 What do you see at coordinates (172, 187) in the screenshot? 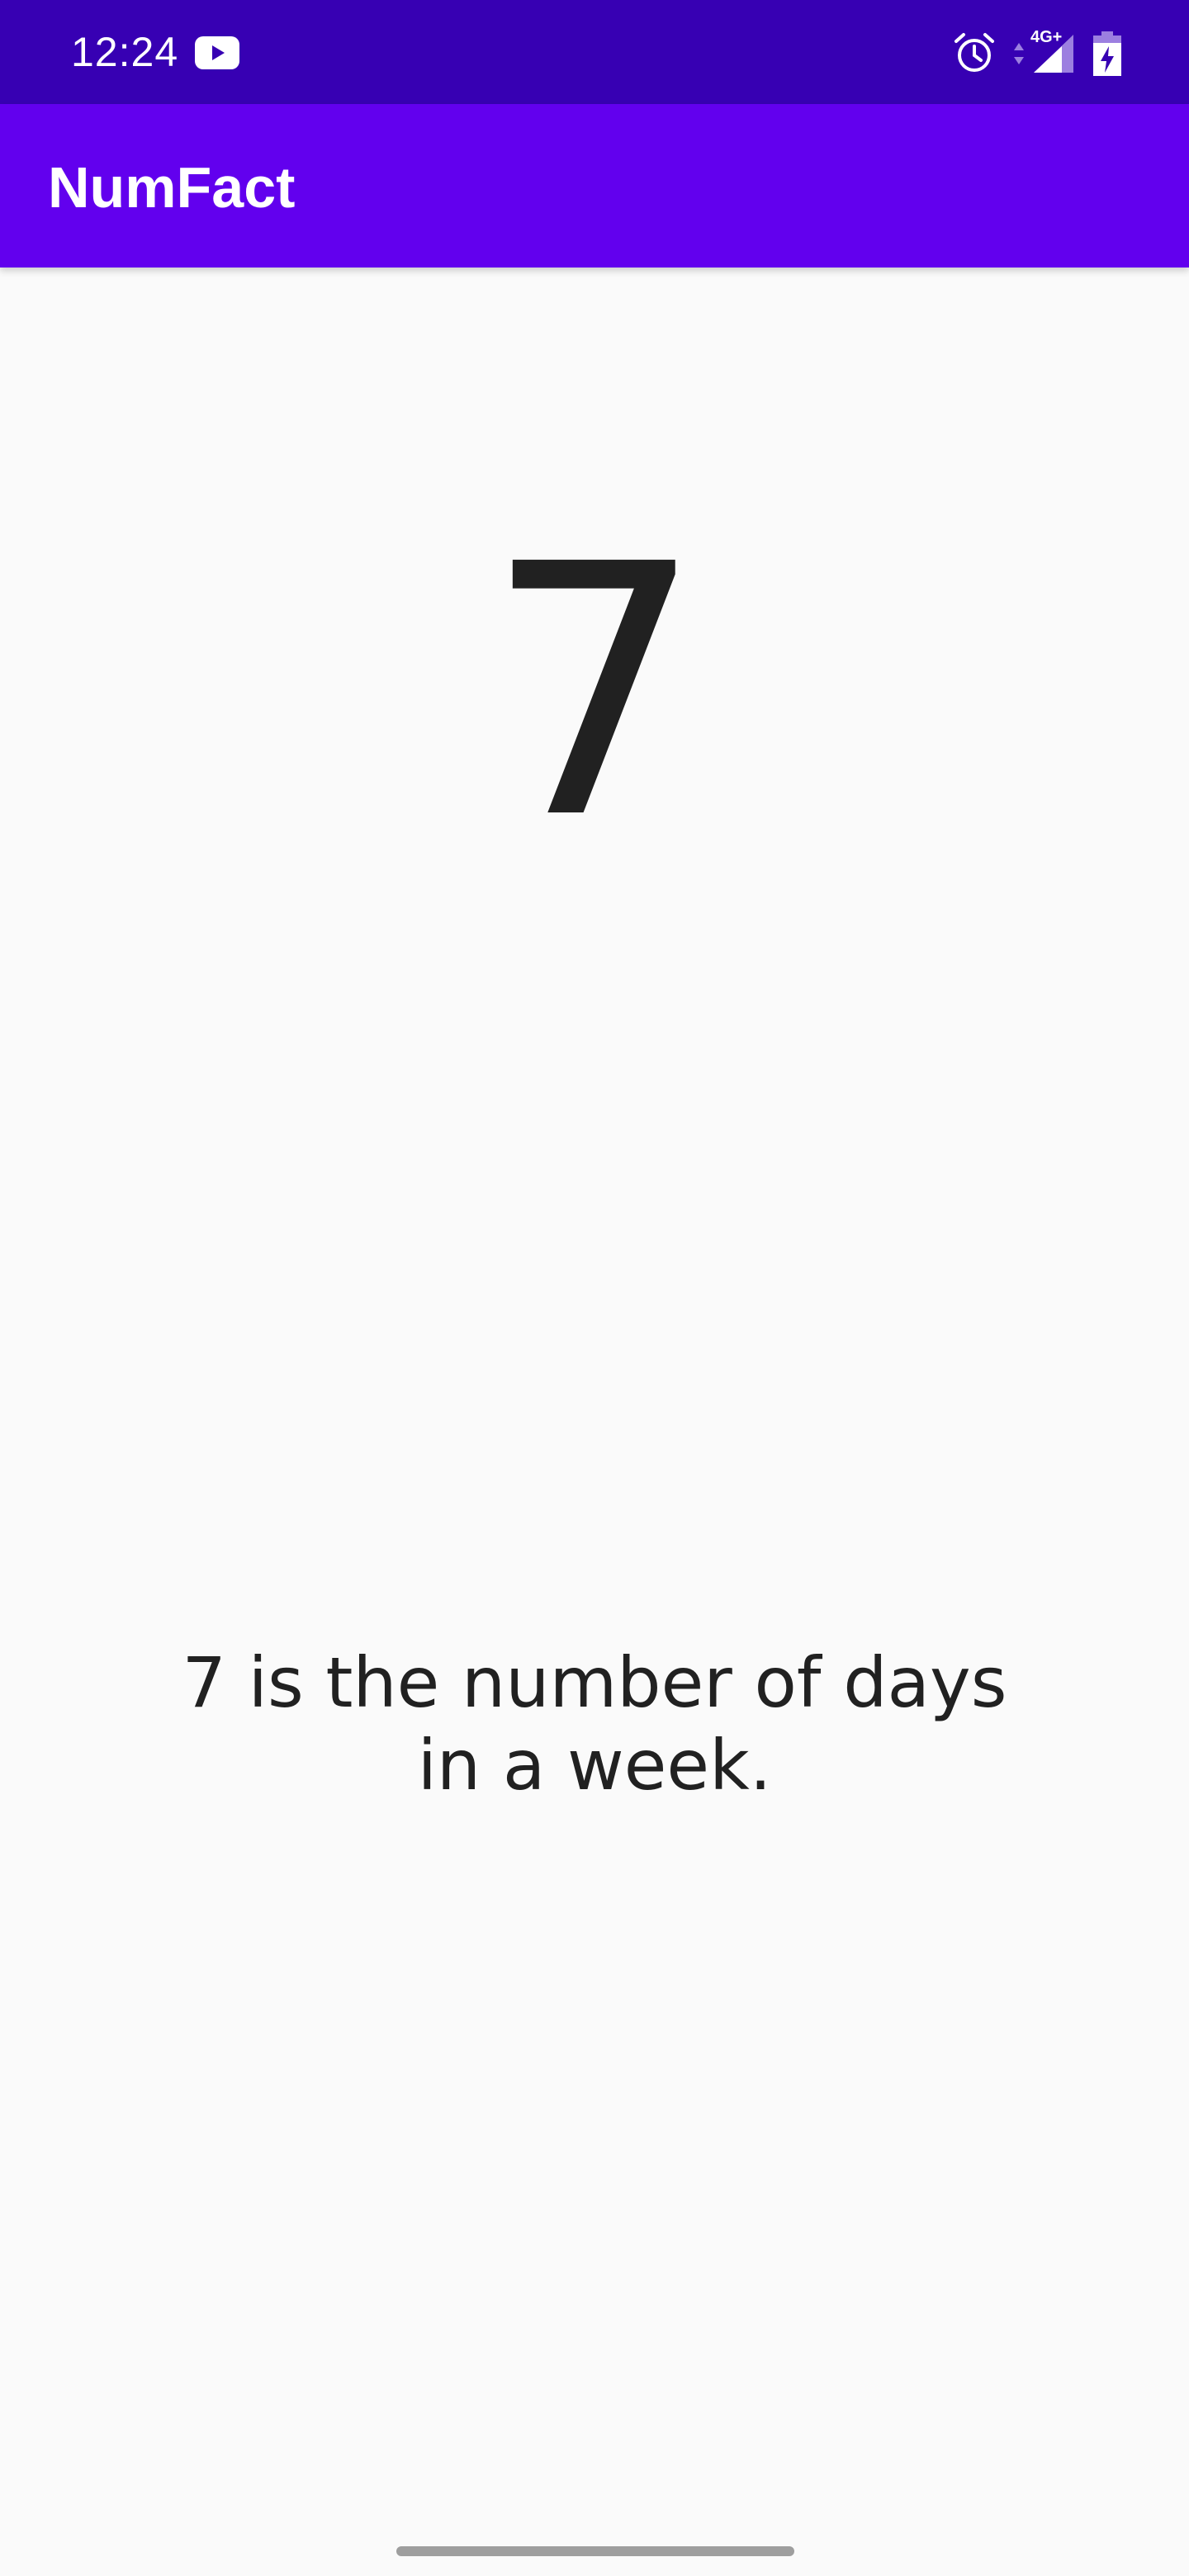
I see `app-title: NumFact` at bounding box center [172, 187].